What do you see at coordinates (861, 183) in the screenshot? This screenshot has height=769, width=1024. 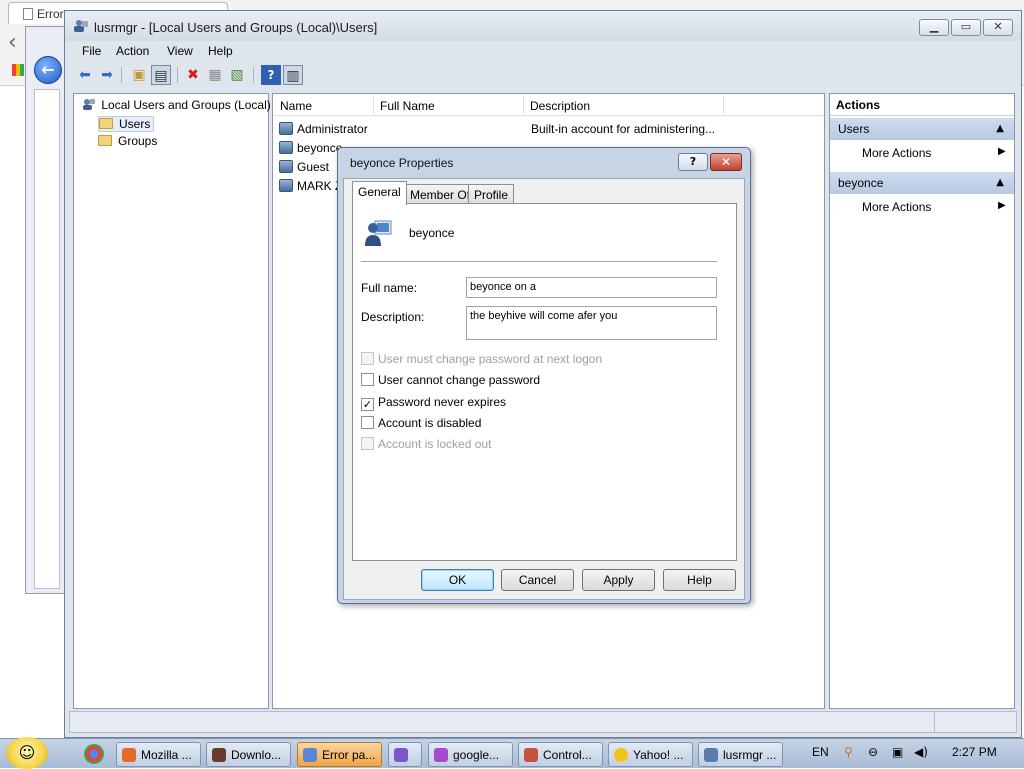 I see `actions-section-title: beyonce` at bounding box center [861, 183].